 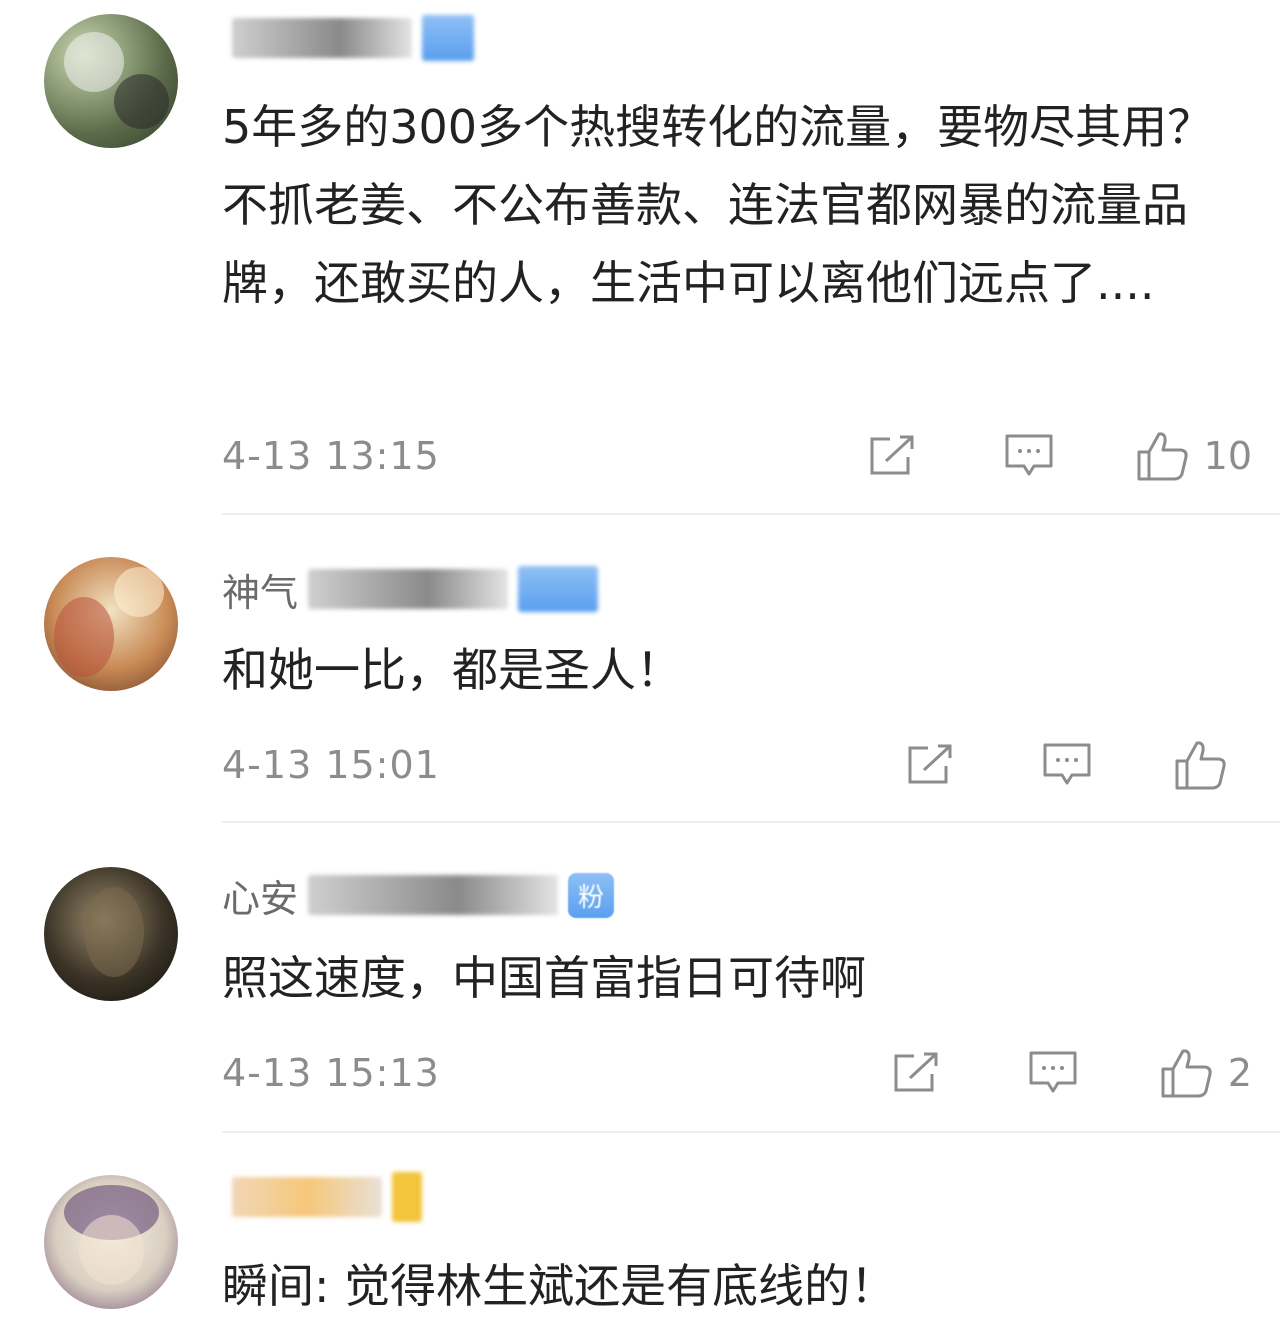 What do you see at coordinates (452, 670) in the screenshot?
I see `comment-text: 和她一比，都是圣人！` at bounding box center [452, 670].